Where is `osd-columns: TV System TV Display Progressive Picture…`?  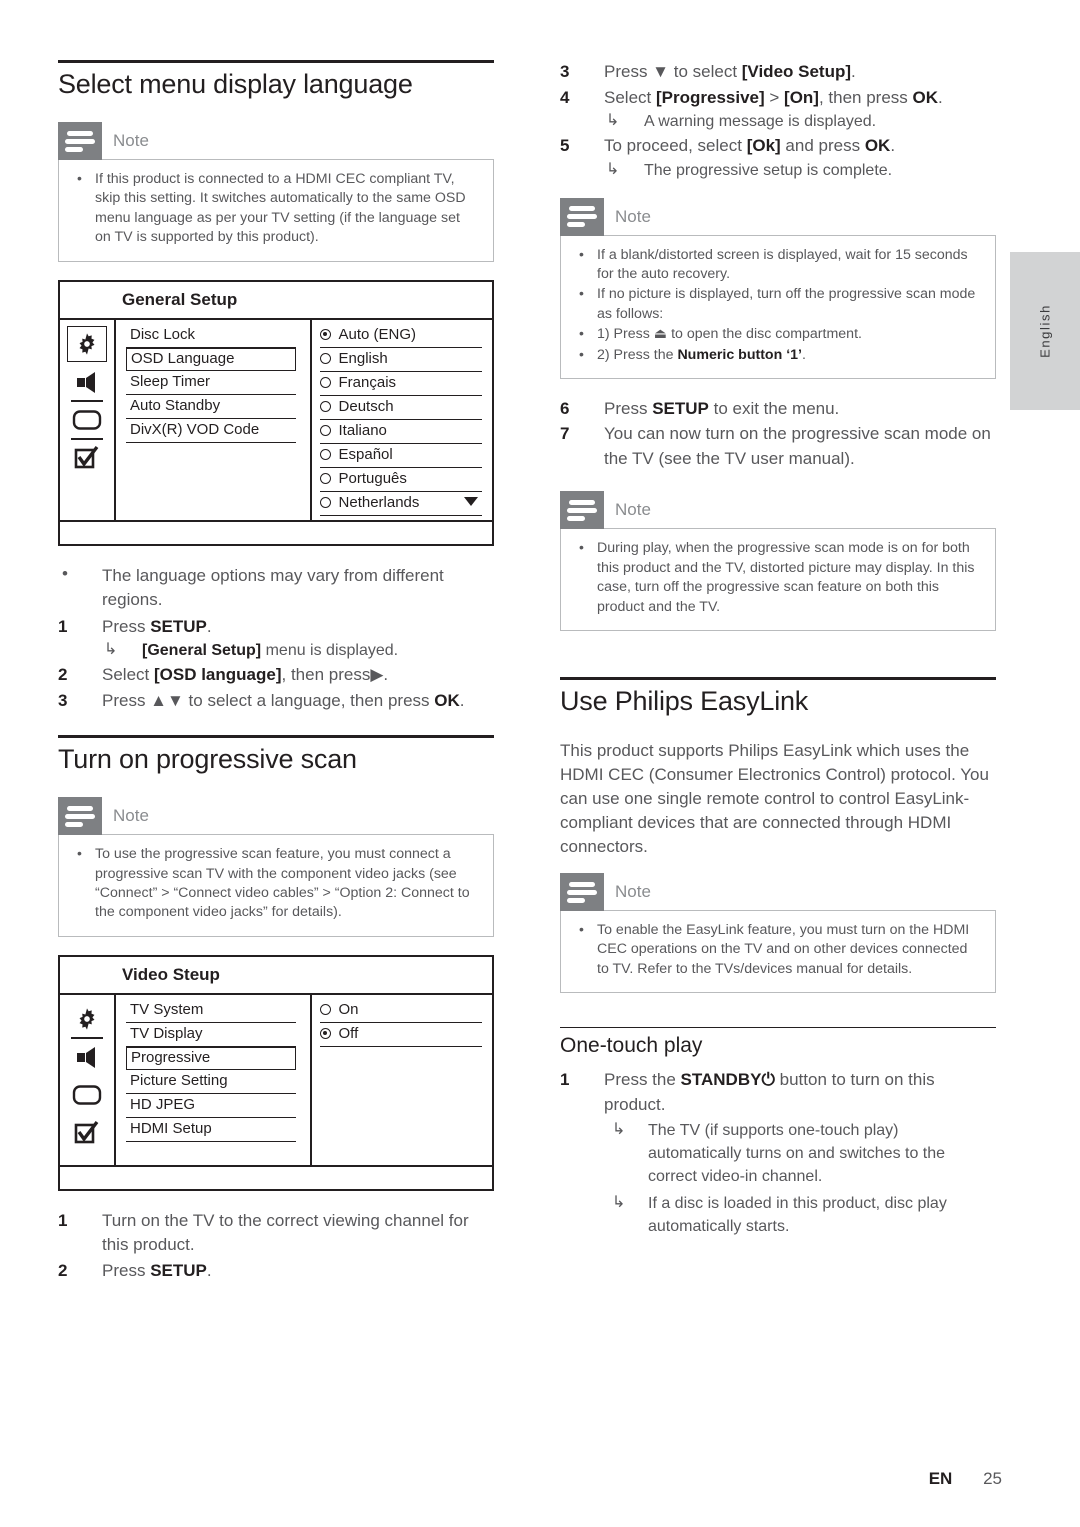 osd-columns: TV System TV Display Progressive Picture… is located at coordinates (304, 1079).